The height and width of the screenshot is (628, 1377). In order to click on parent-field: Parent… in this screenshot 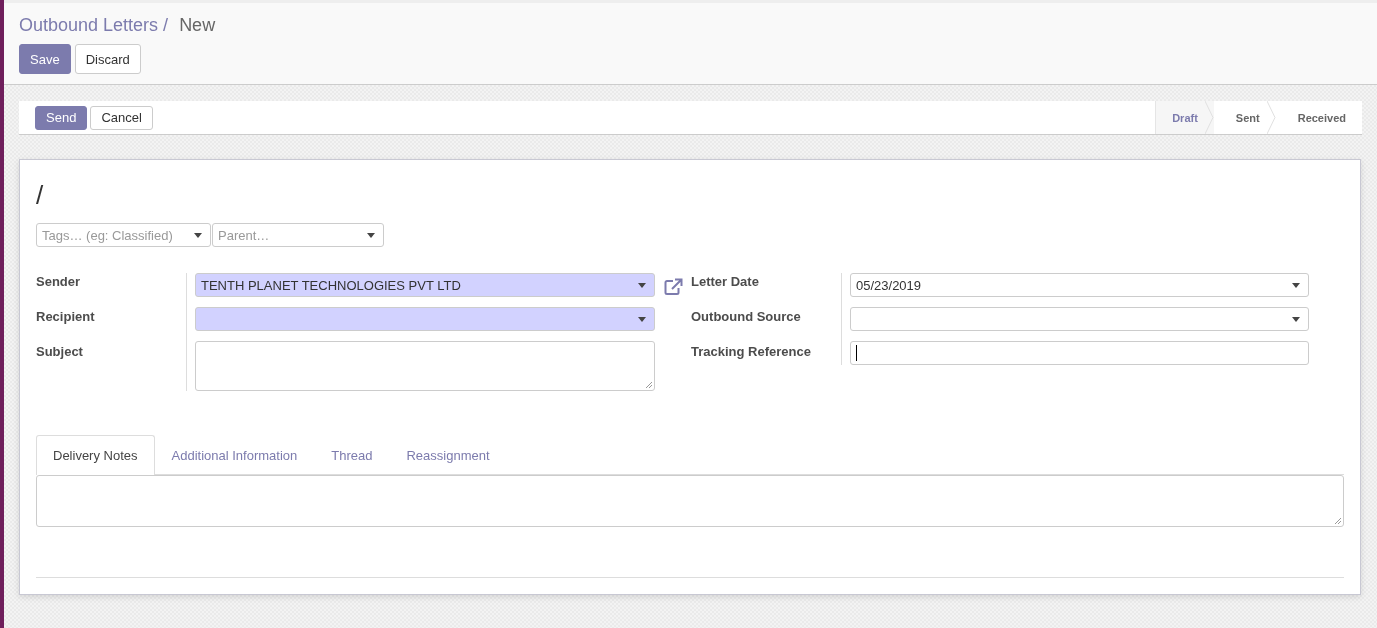, I will do `click(298, 235)`.